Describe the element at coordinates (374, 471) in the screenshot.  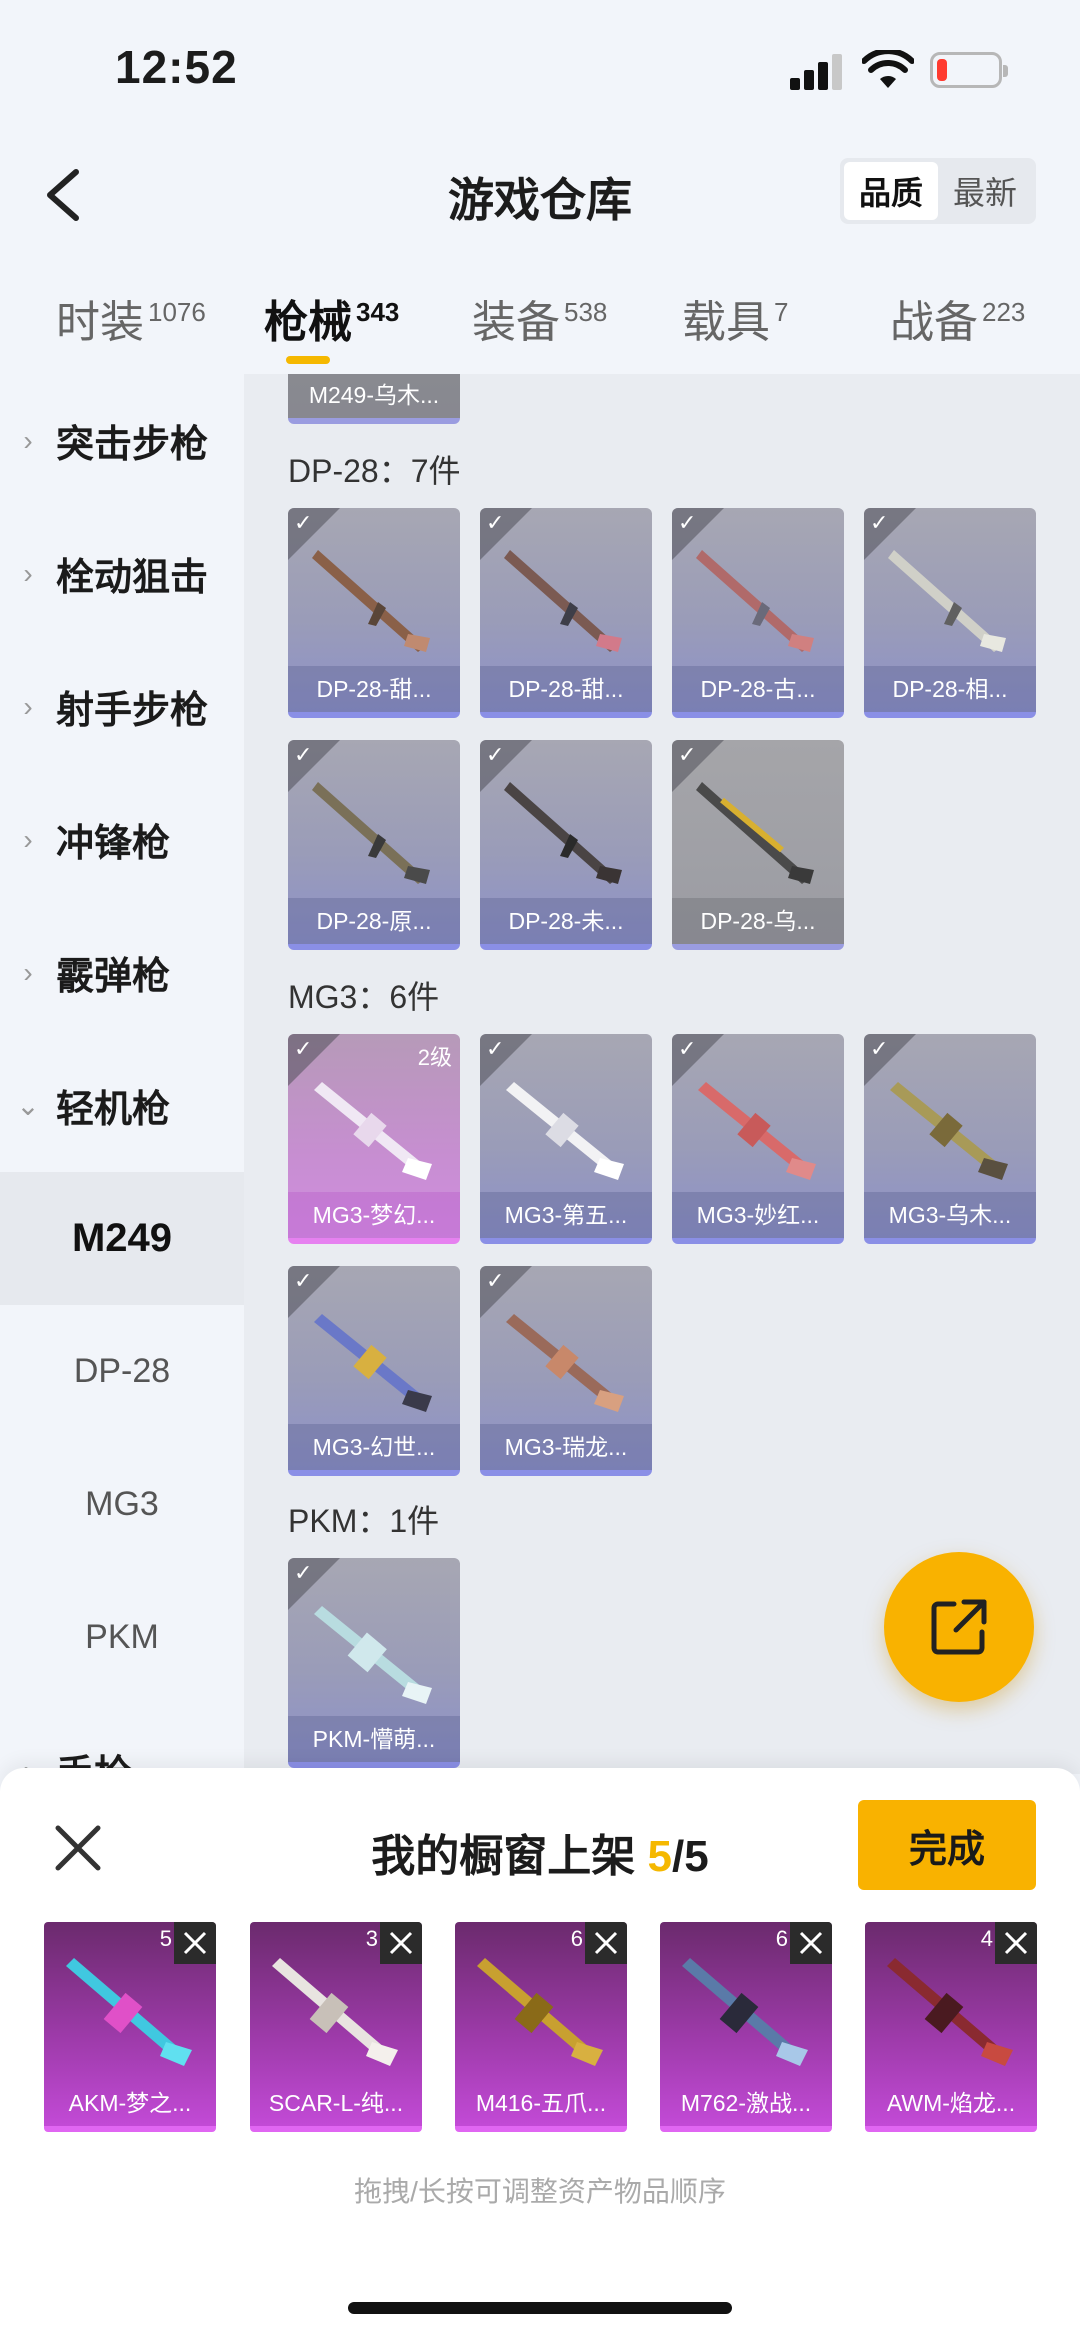
I see `section-title-dp28: DP-28：7件` at that location.